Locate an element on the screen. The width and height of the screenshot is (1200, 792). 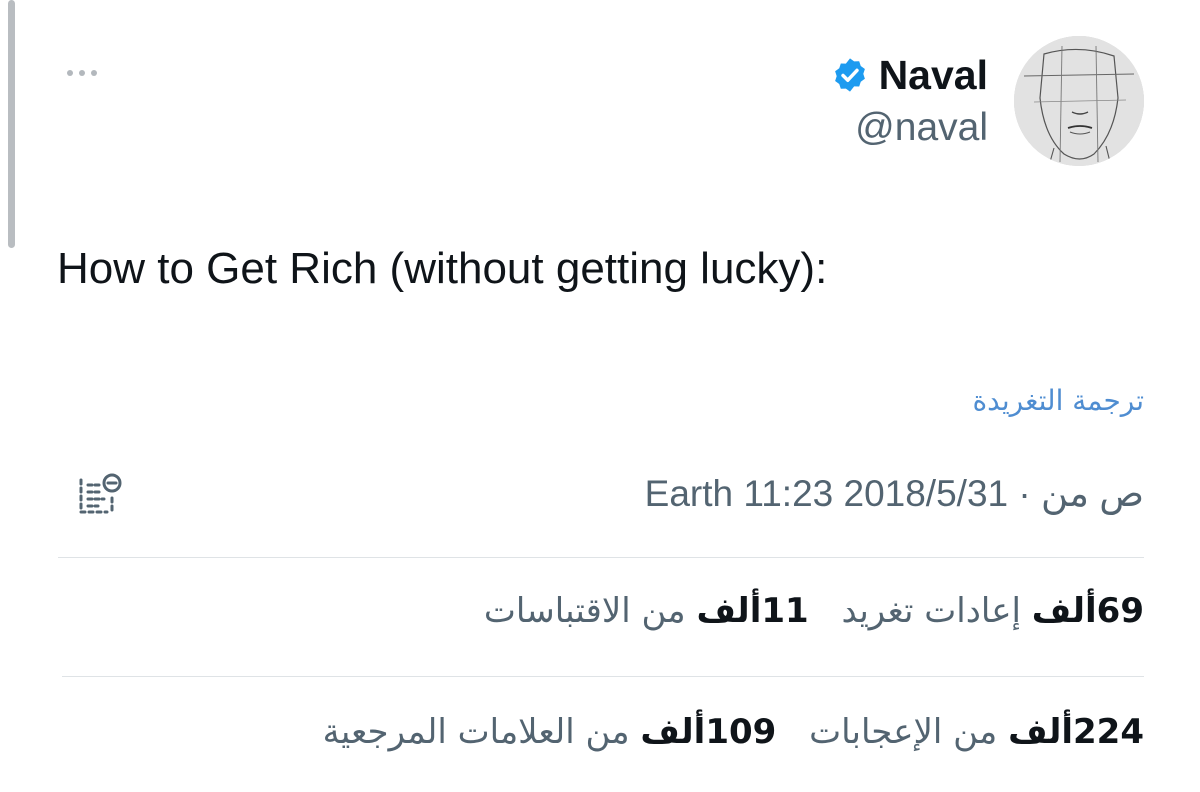
more-options-button is located at coordinates (82, 73).